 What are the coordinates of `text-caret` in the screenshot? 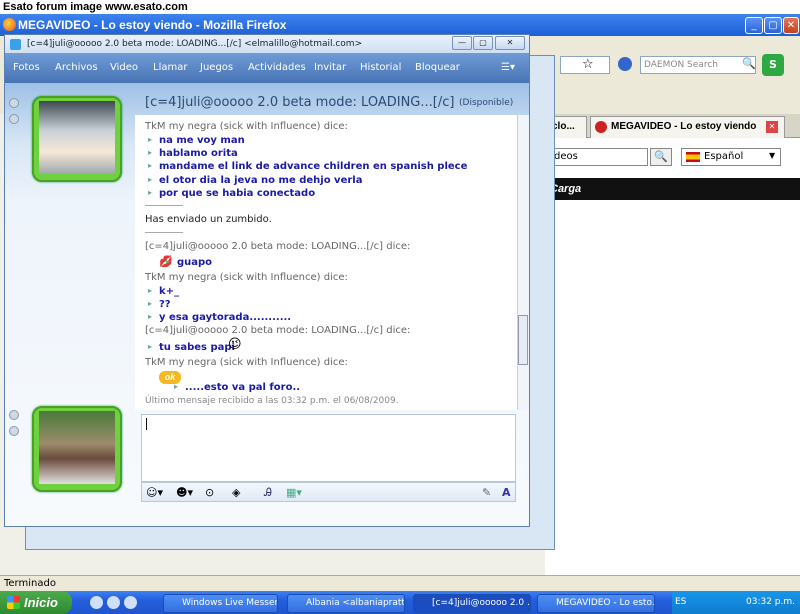 It's located at (146, 424).